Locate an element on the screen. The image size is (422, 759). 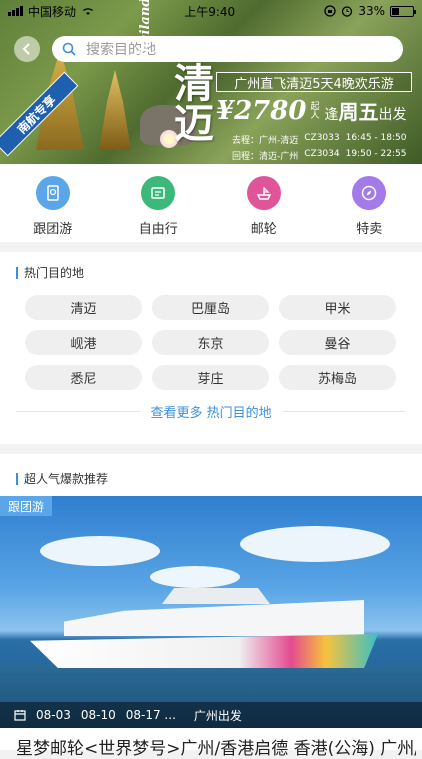
section-title: 超人气爆款推荐 is located at coordinates (211, 470).